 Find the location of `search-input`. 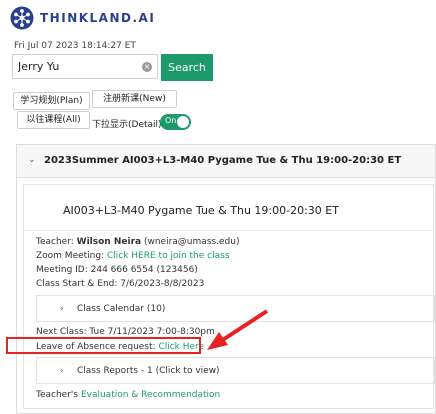

search-input is located at coordinates (75, 66).